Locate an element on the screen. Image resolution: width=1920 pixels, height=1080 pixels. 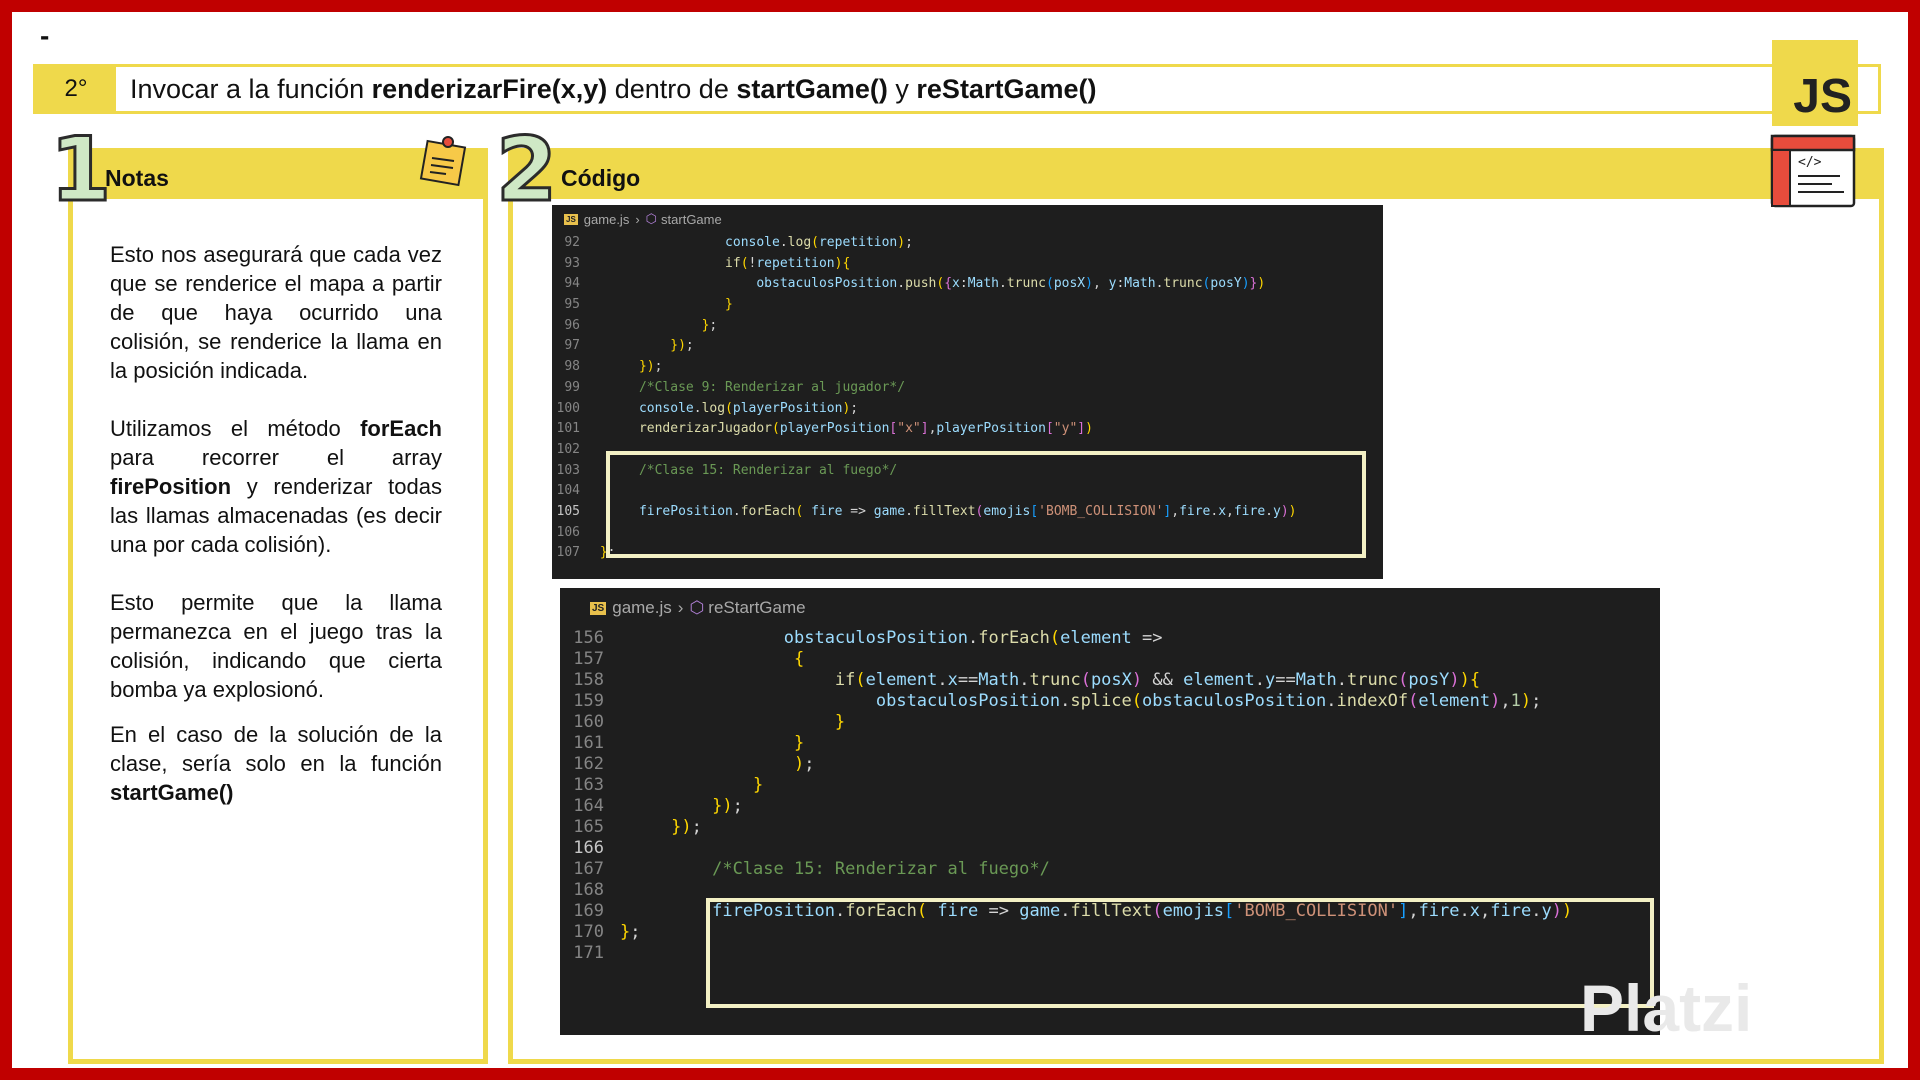
title-fn-restartgame: reStartGame() is located at coordinates (1006, 88).